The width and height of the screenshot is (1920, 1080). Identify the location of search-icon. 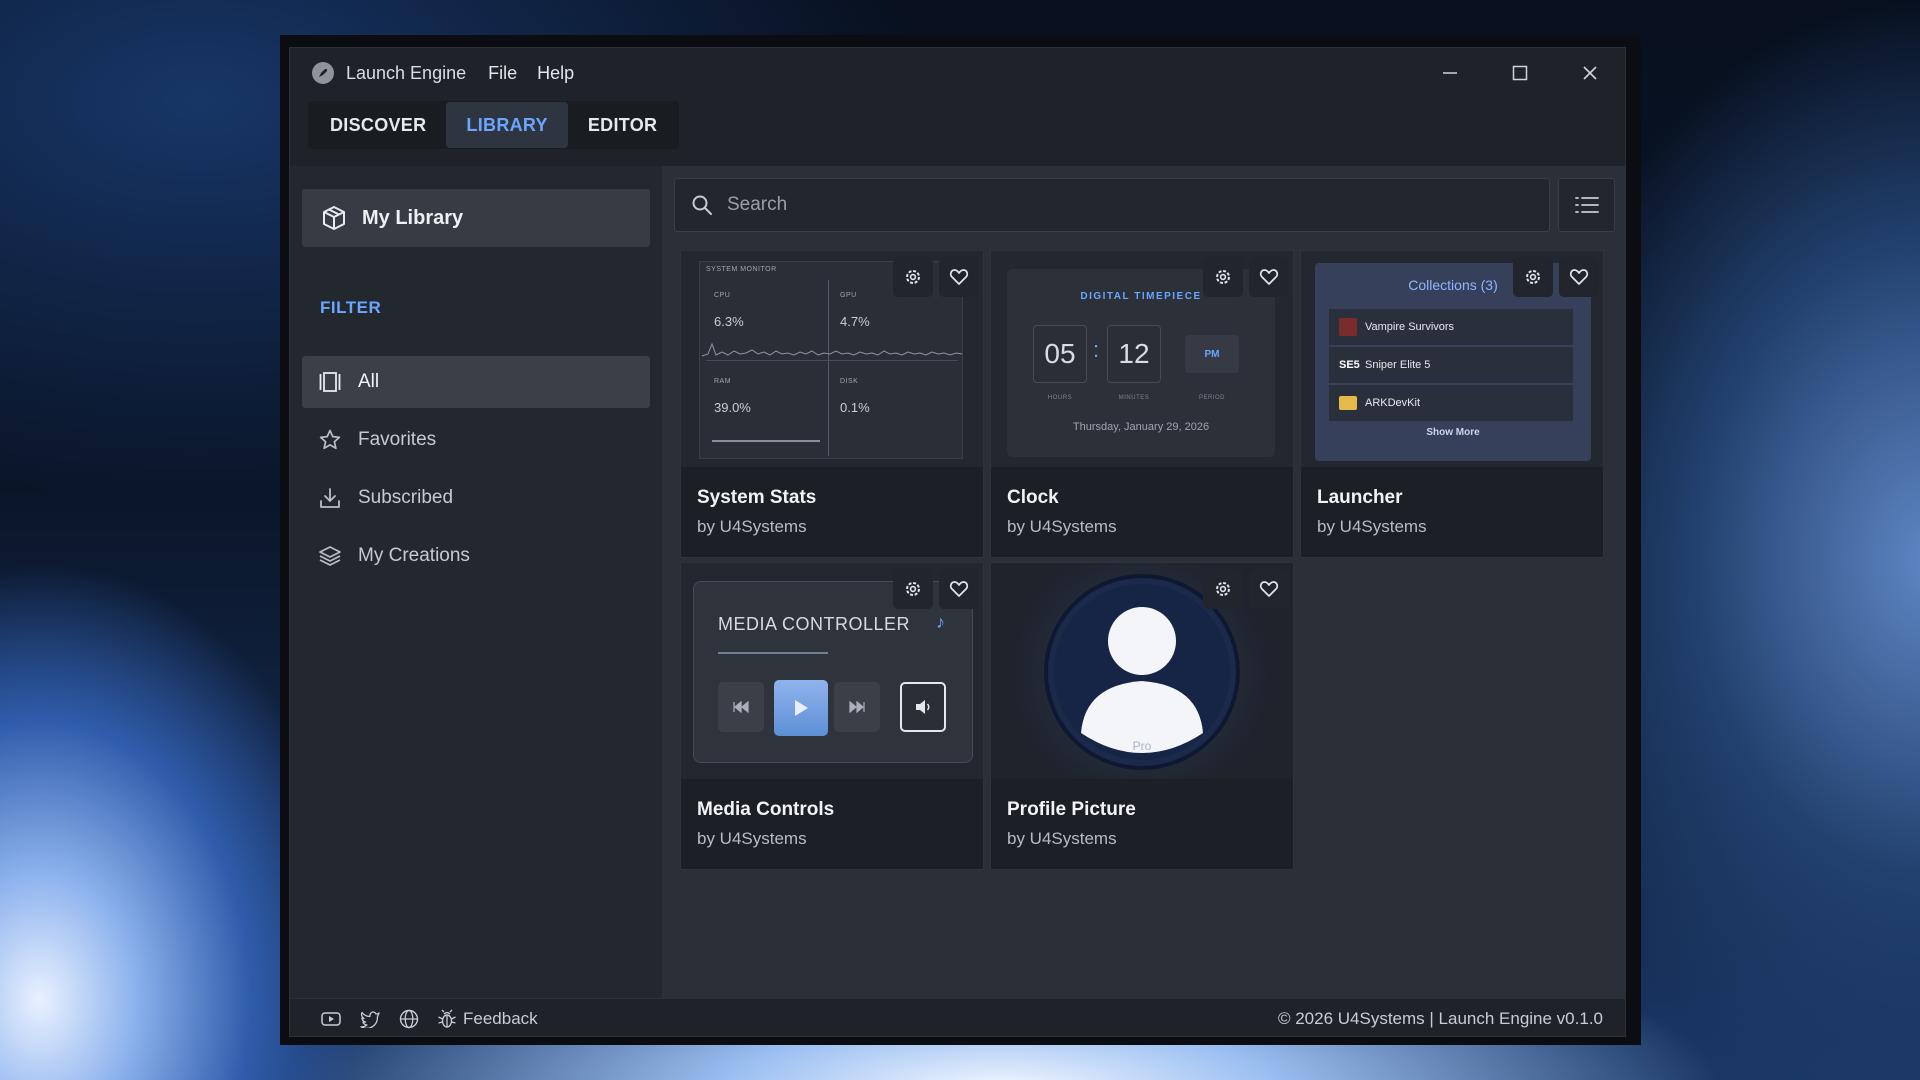
(702, 205).